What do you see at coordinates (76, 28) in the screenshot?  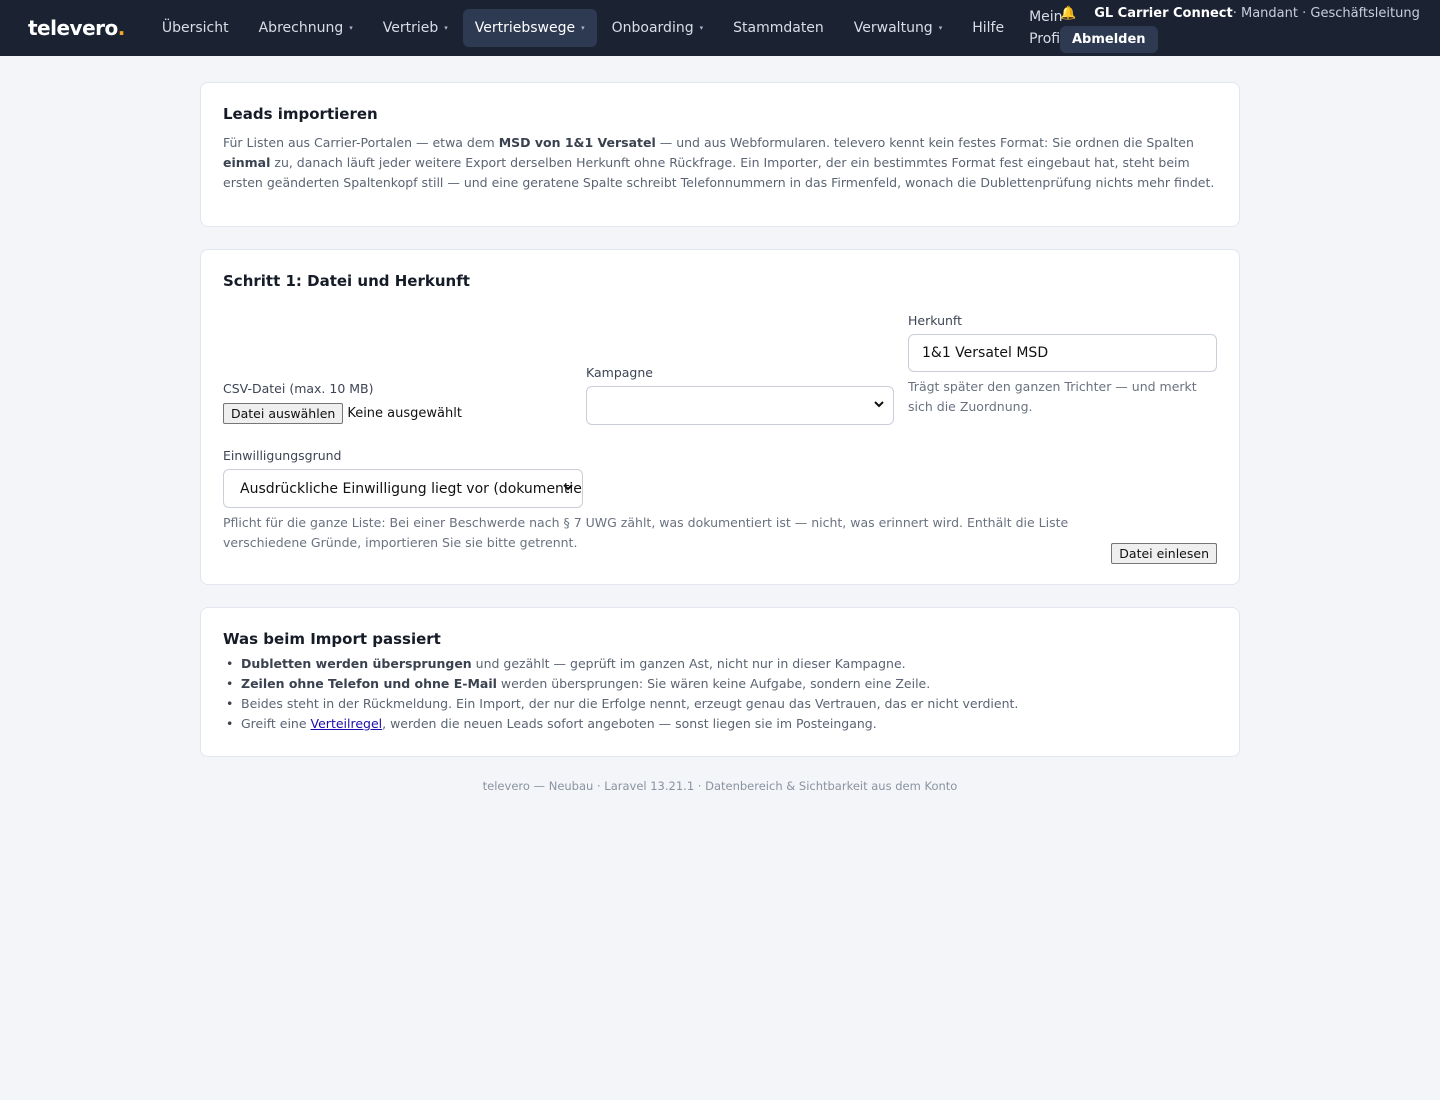 I see `logo: televero.` at bounding box center [76, 28].